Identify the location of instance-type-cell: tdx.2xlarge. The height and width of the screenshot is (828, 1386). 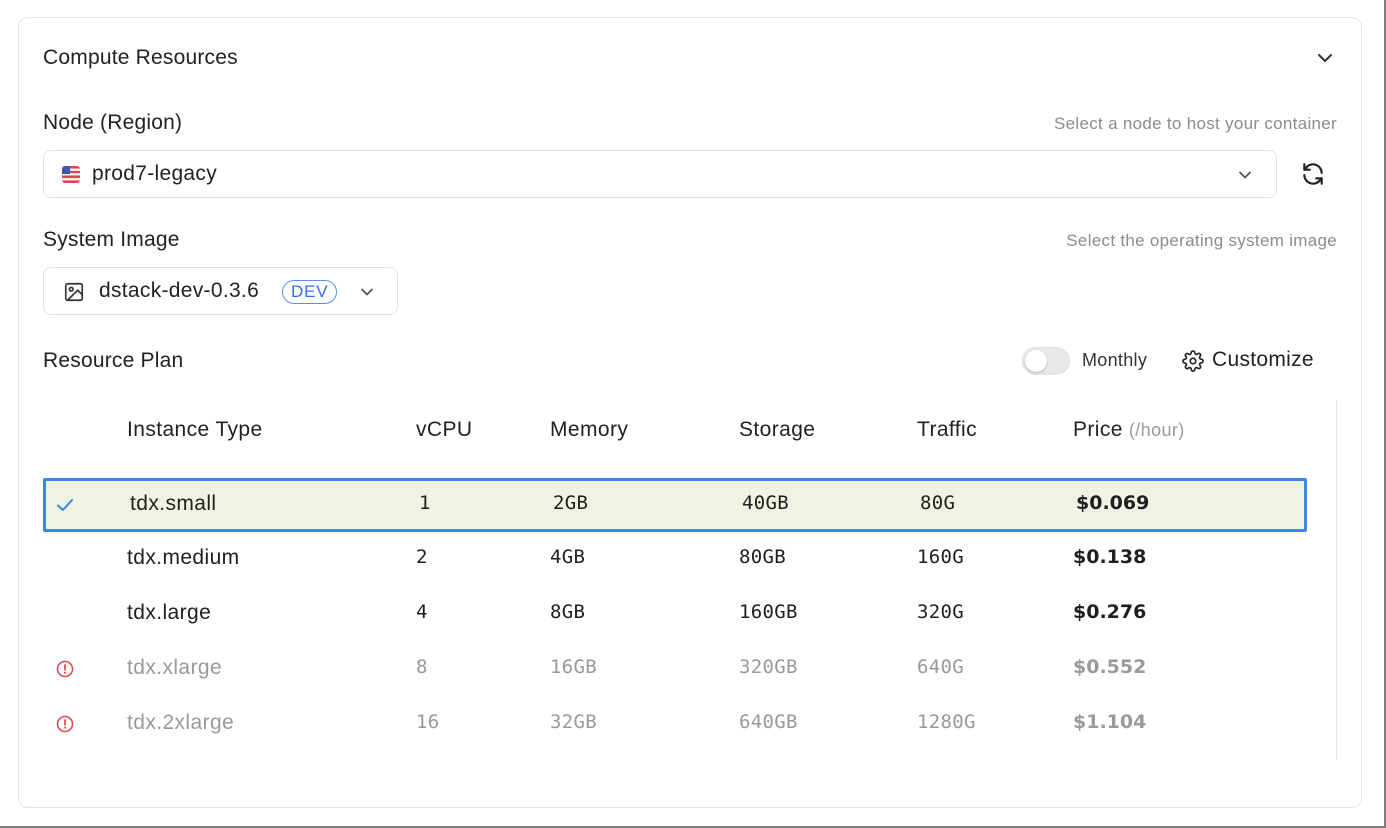
(181, 722).